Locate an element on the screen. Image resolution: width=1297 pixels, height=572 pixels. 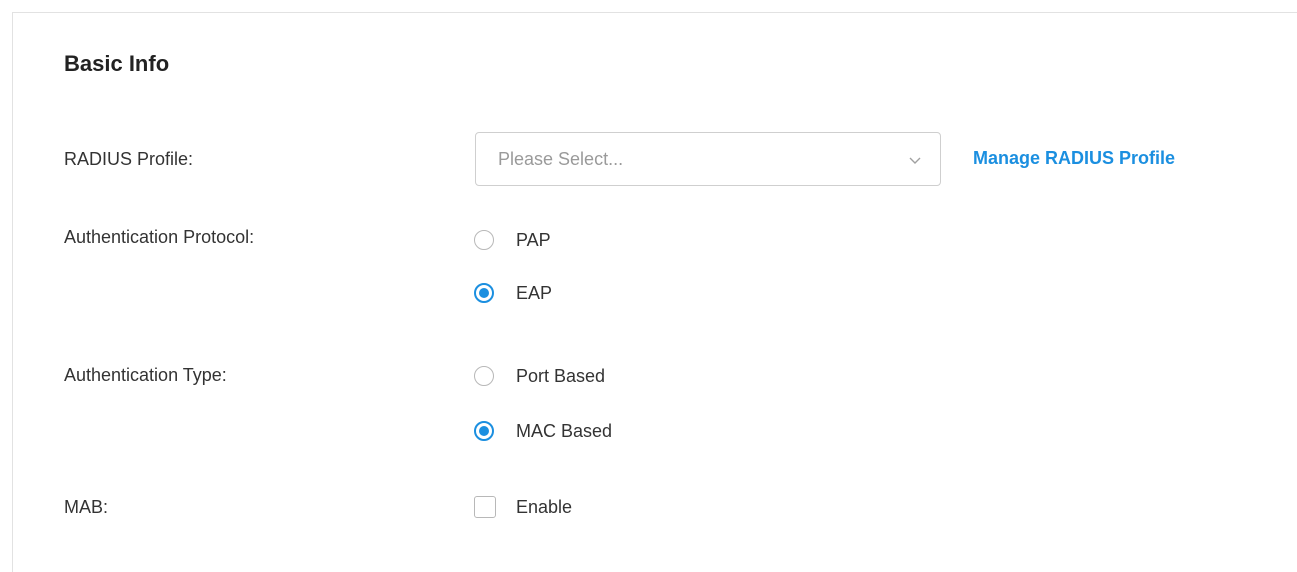
auth-protocol-label: Authentication Protocol: is located at coordinates (159, 237).